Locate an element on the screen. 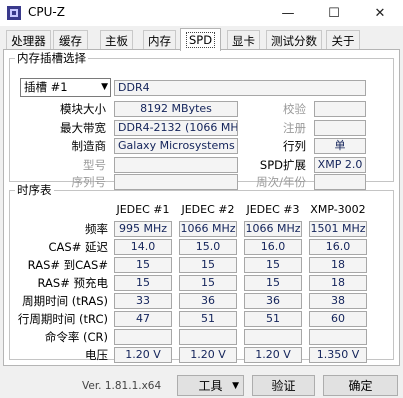 The height and width of the screenshot is (398, 403). timings-cell: 38 is located at coordinates (338, 301).